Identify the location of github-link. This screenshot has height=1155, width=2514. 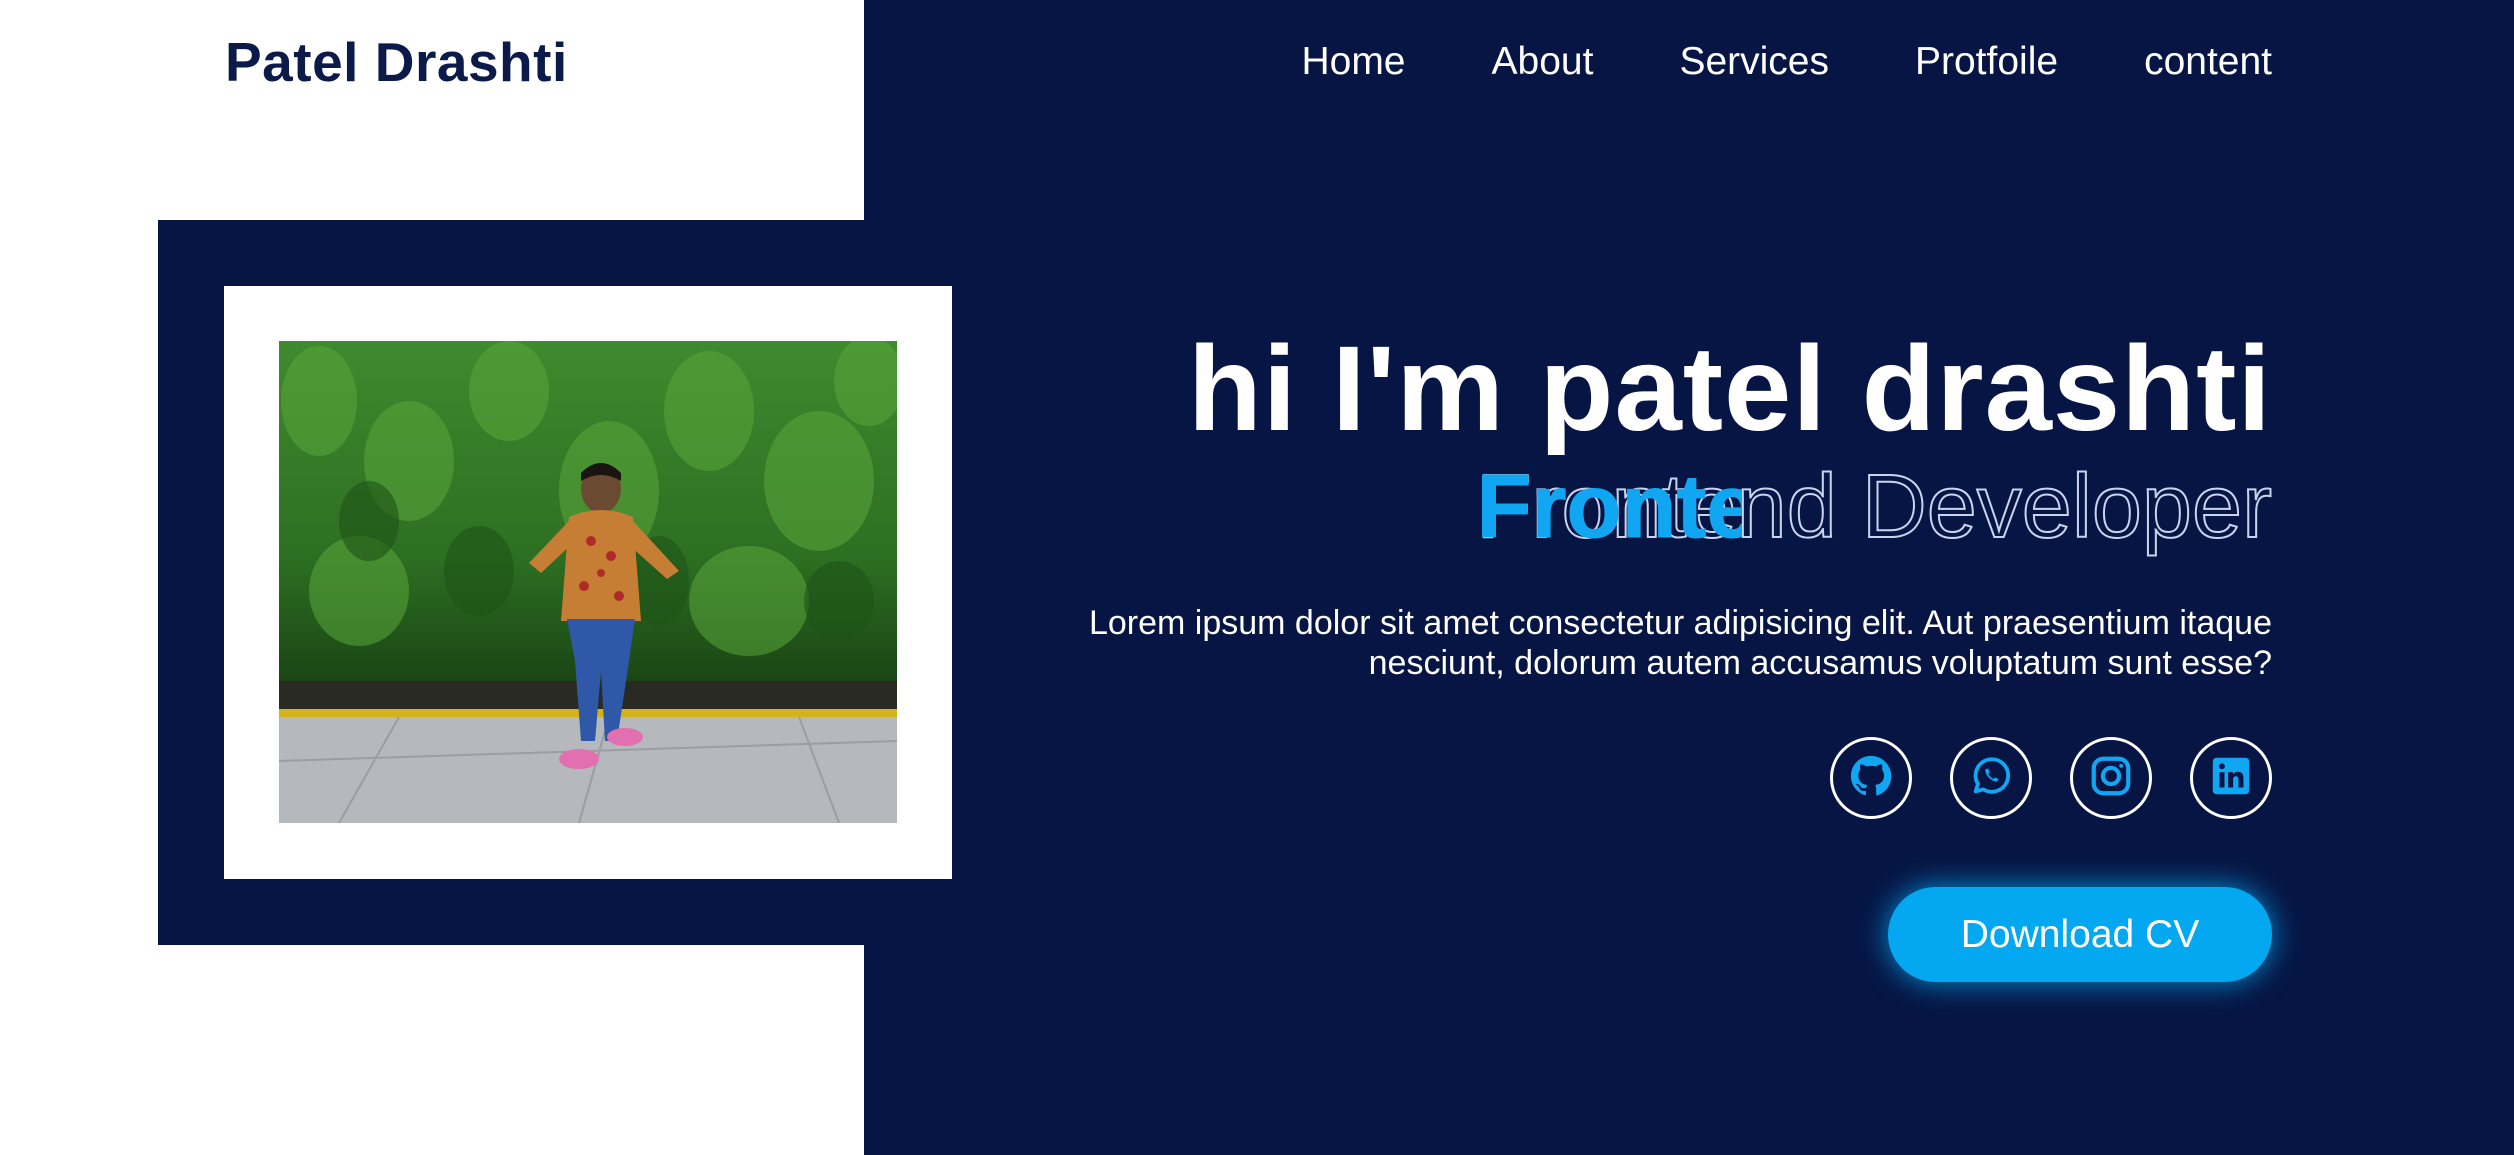
(1871, 778).